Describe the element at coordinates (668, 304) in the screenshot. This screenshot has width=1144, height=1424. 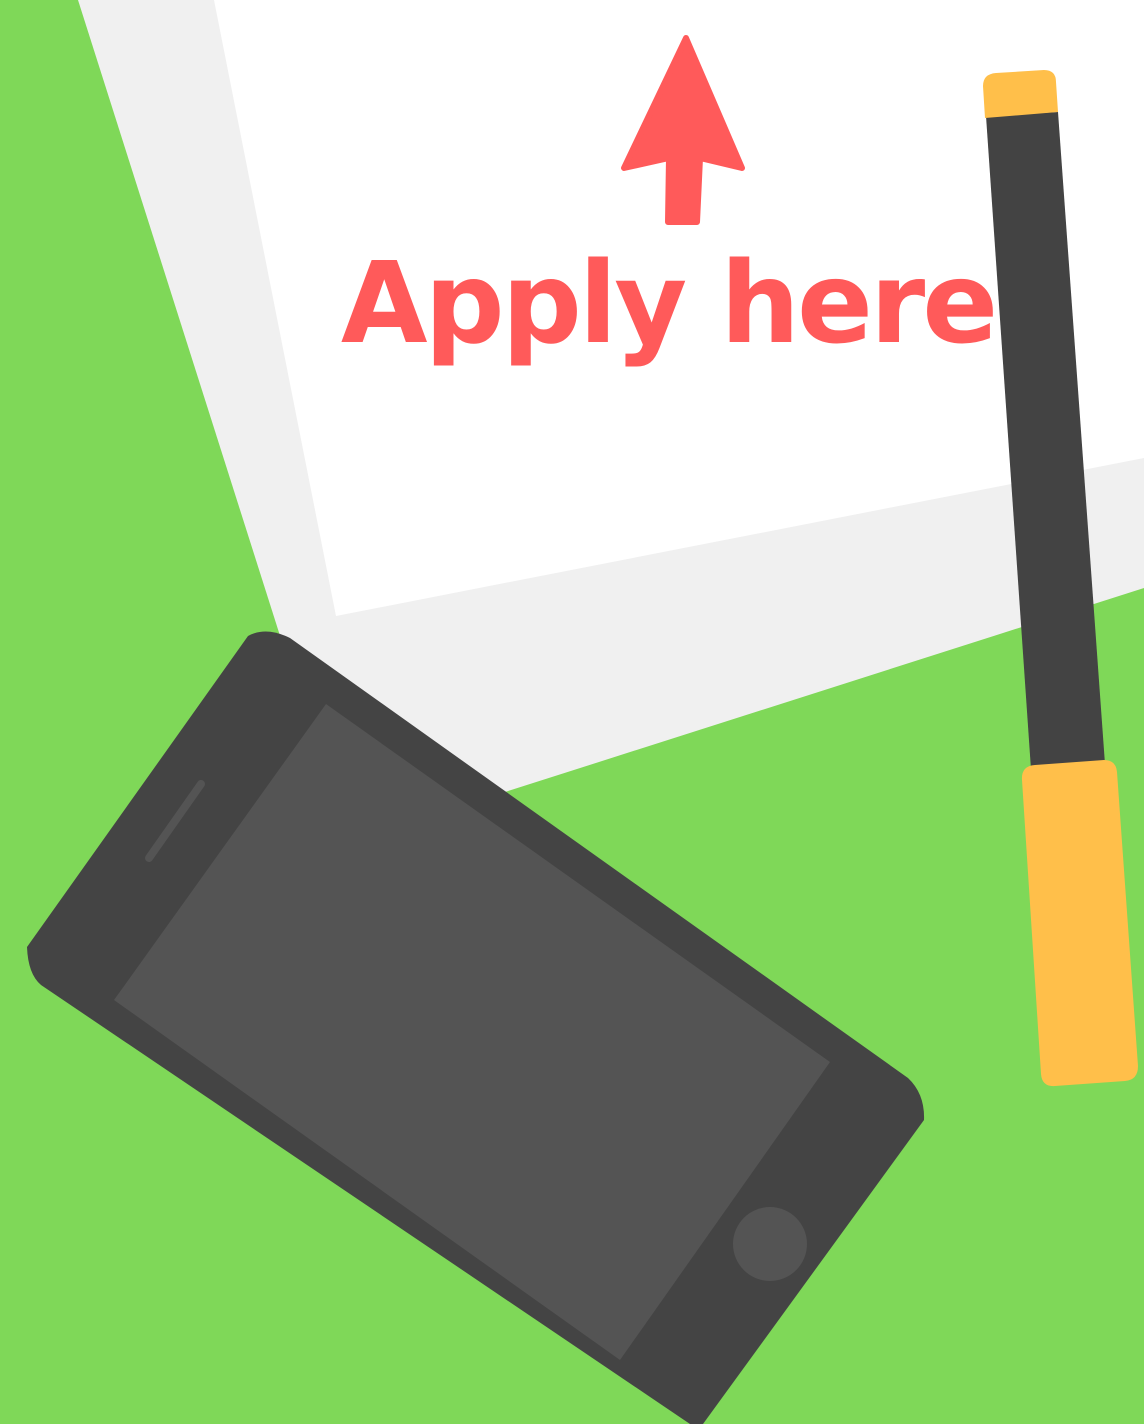
I see `apply-here-label: Apply here` at that location.